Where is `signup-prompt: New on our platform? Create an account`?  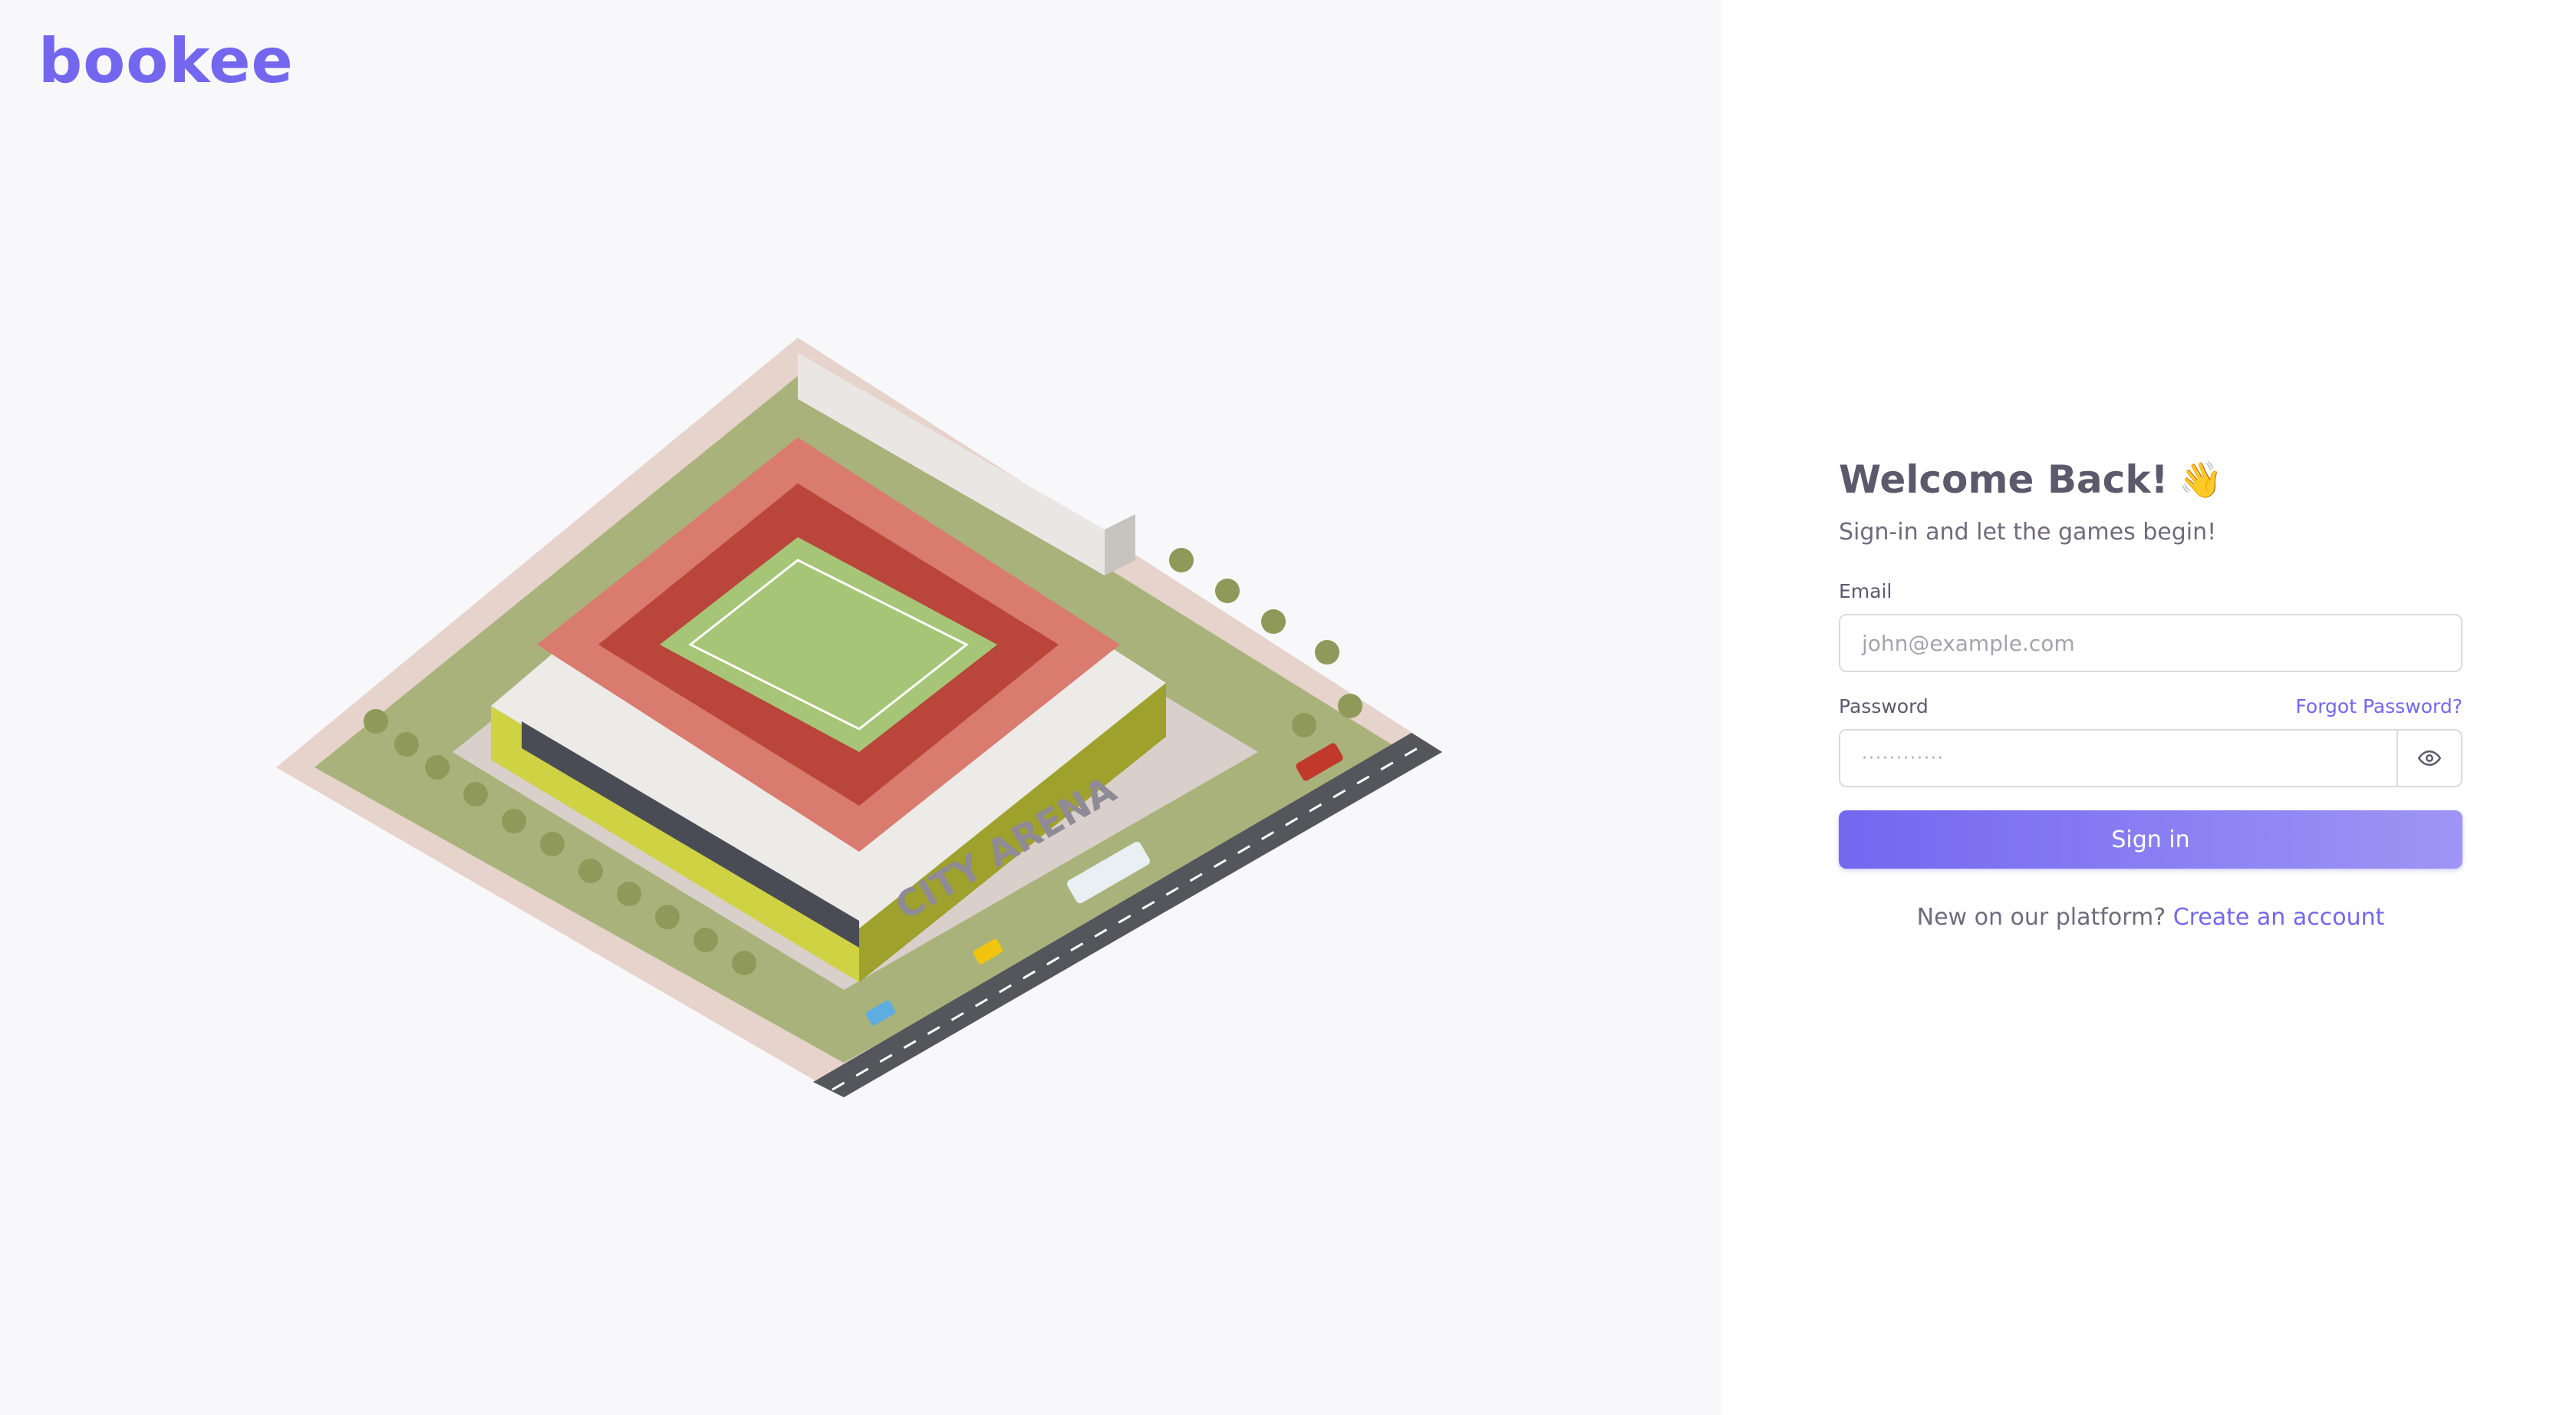 signup-prompt: New on our platform? Create an account is located at coordinates (2150, 917).